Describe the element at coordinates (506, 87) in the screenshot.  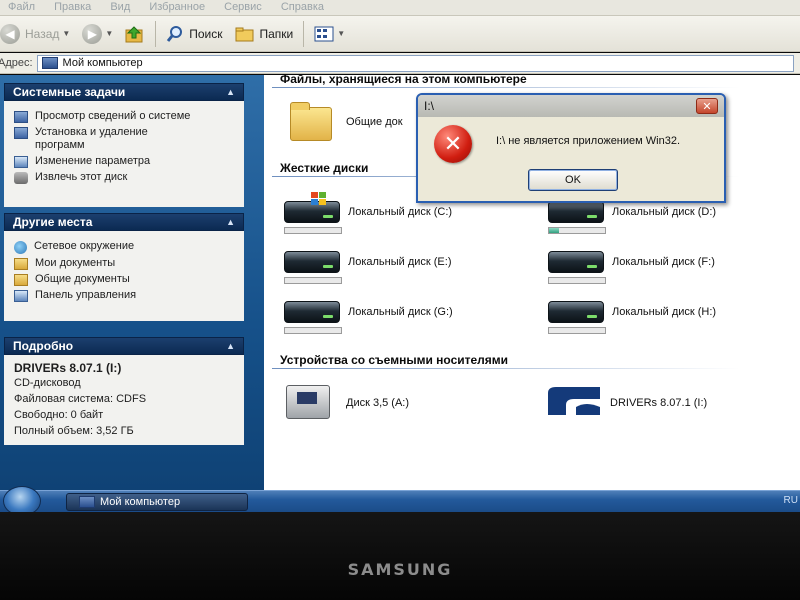
I see `section-divider` at that location.